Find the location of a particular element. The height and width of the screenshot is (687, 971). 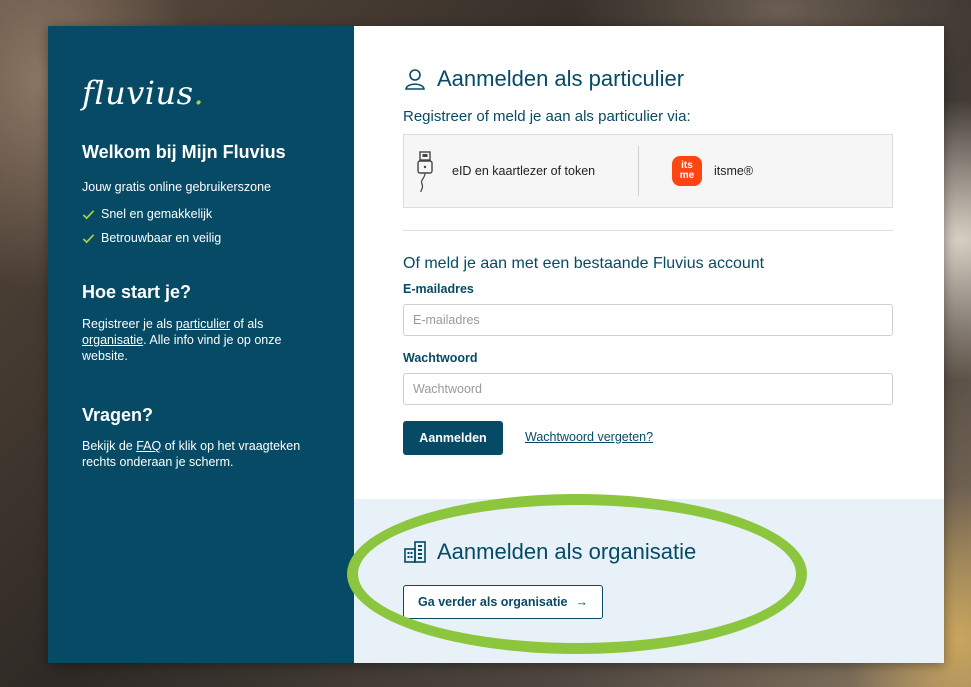

start-title: Hoe start je? is located at coordinates (137, 292).